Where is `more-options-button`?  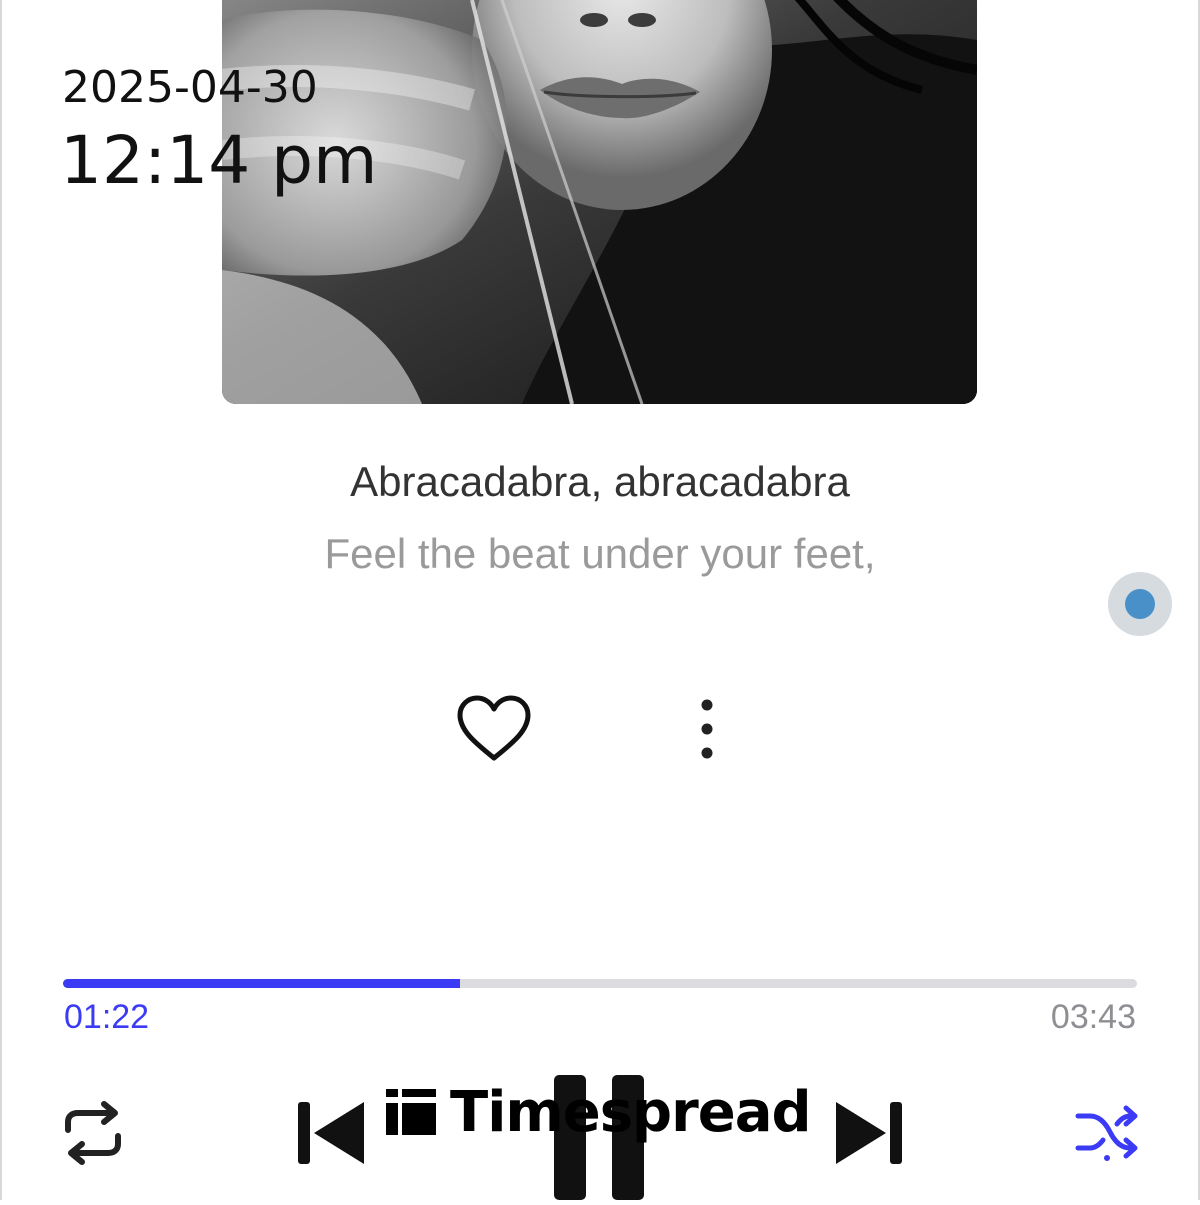
more-options-button is located at coordinates (707, 729).